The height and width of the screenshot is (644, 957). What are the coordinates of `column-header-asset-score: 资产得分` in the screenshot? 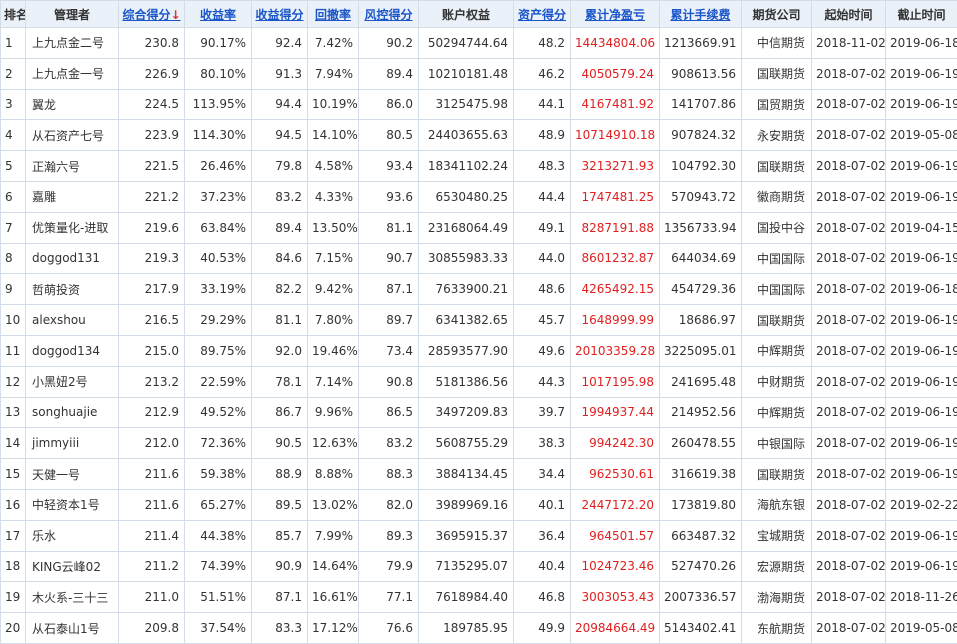 It's located at (542, 14).